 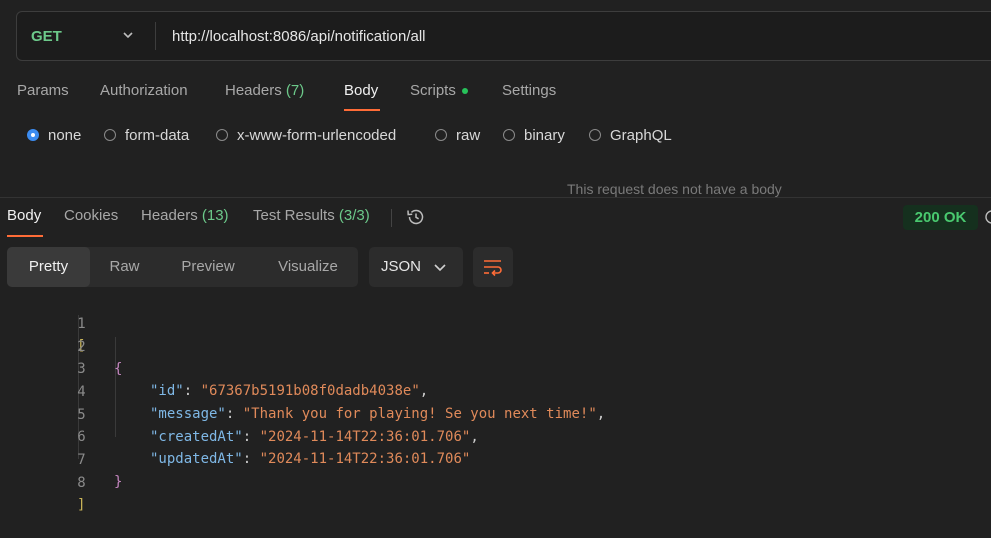 What do you see at coordinates (295, 90) in the screenshot?
I see `tab-count: (7)` at bounding box center [295, 90].